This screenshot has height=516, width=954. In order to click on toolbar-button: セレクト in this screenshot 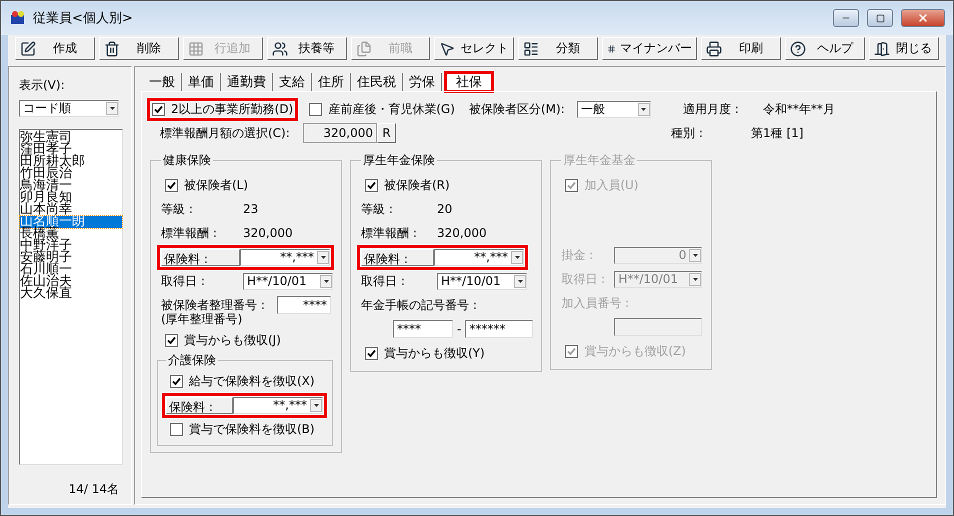, I will do `click(474, 48)`.